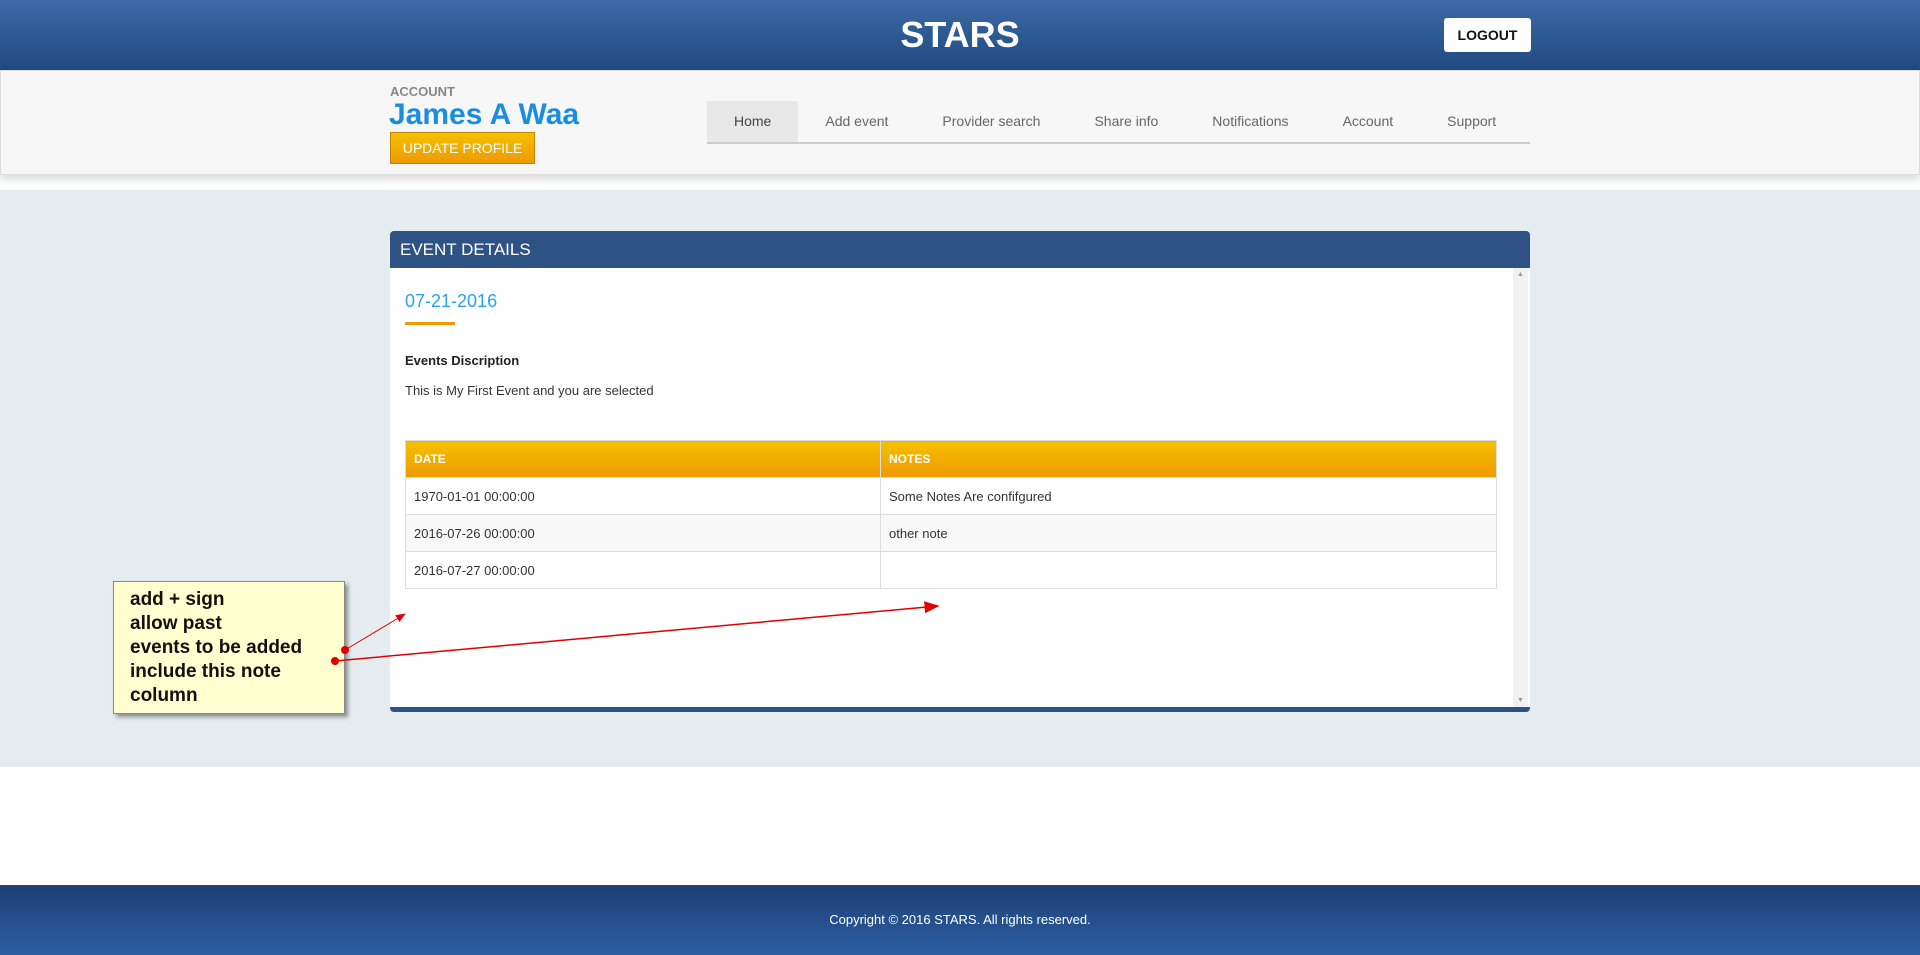 The image size is (1920, 955). Describe the element at coordinates (462, 148) in the screenshot. I see `update-profile-button: UPDATE PROFILE` at that location.